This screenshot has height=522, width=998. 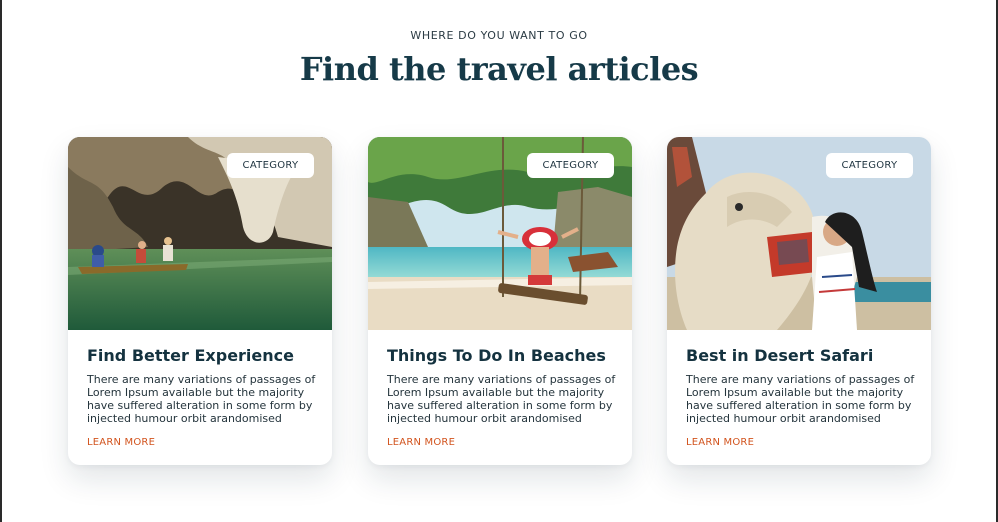 I want to click on section-eyebrow: WHERE DO YOU WANT TO GO, so click(x=499, y=35).